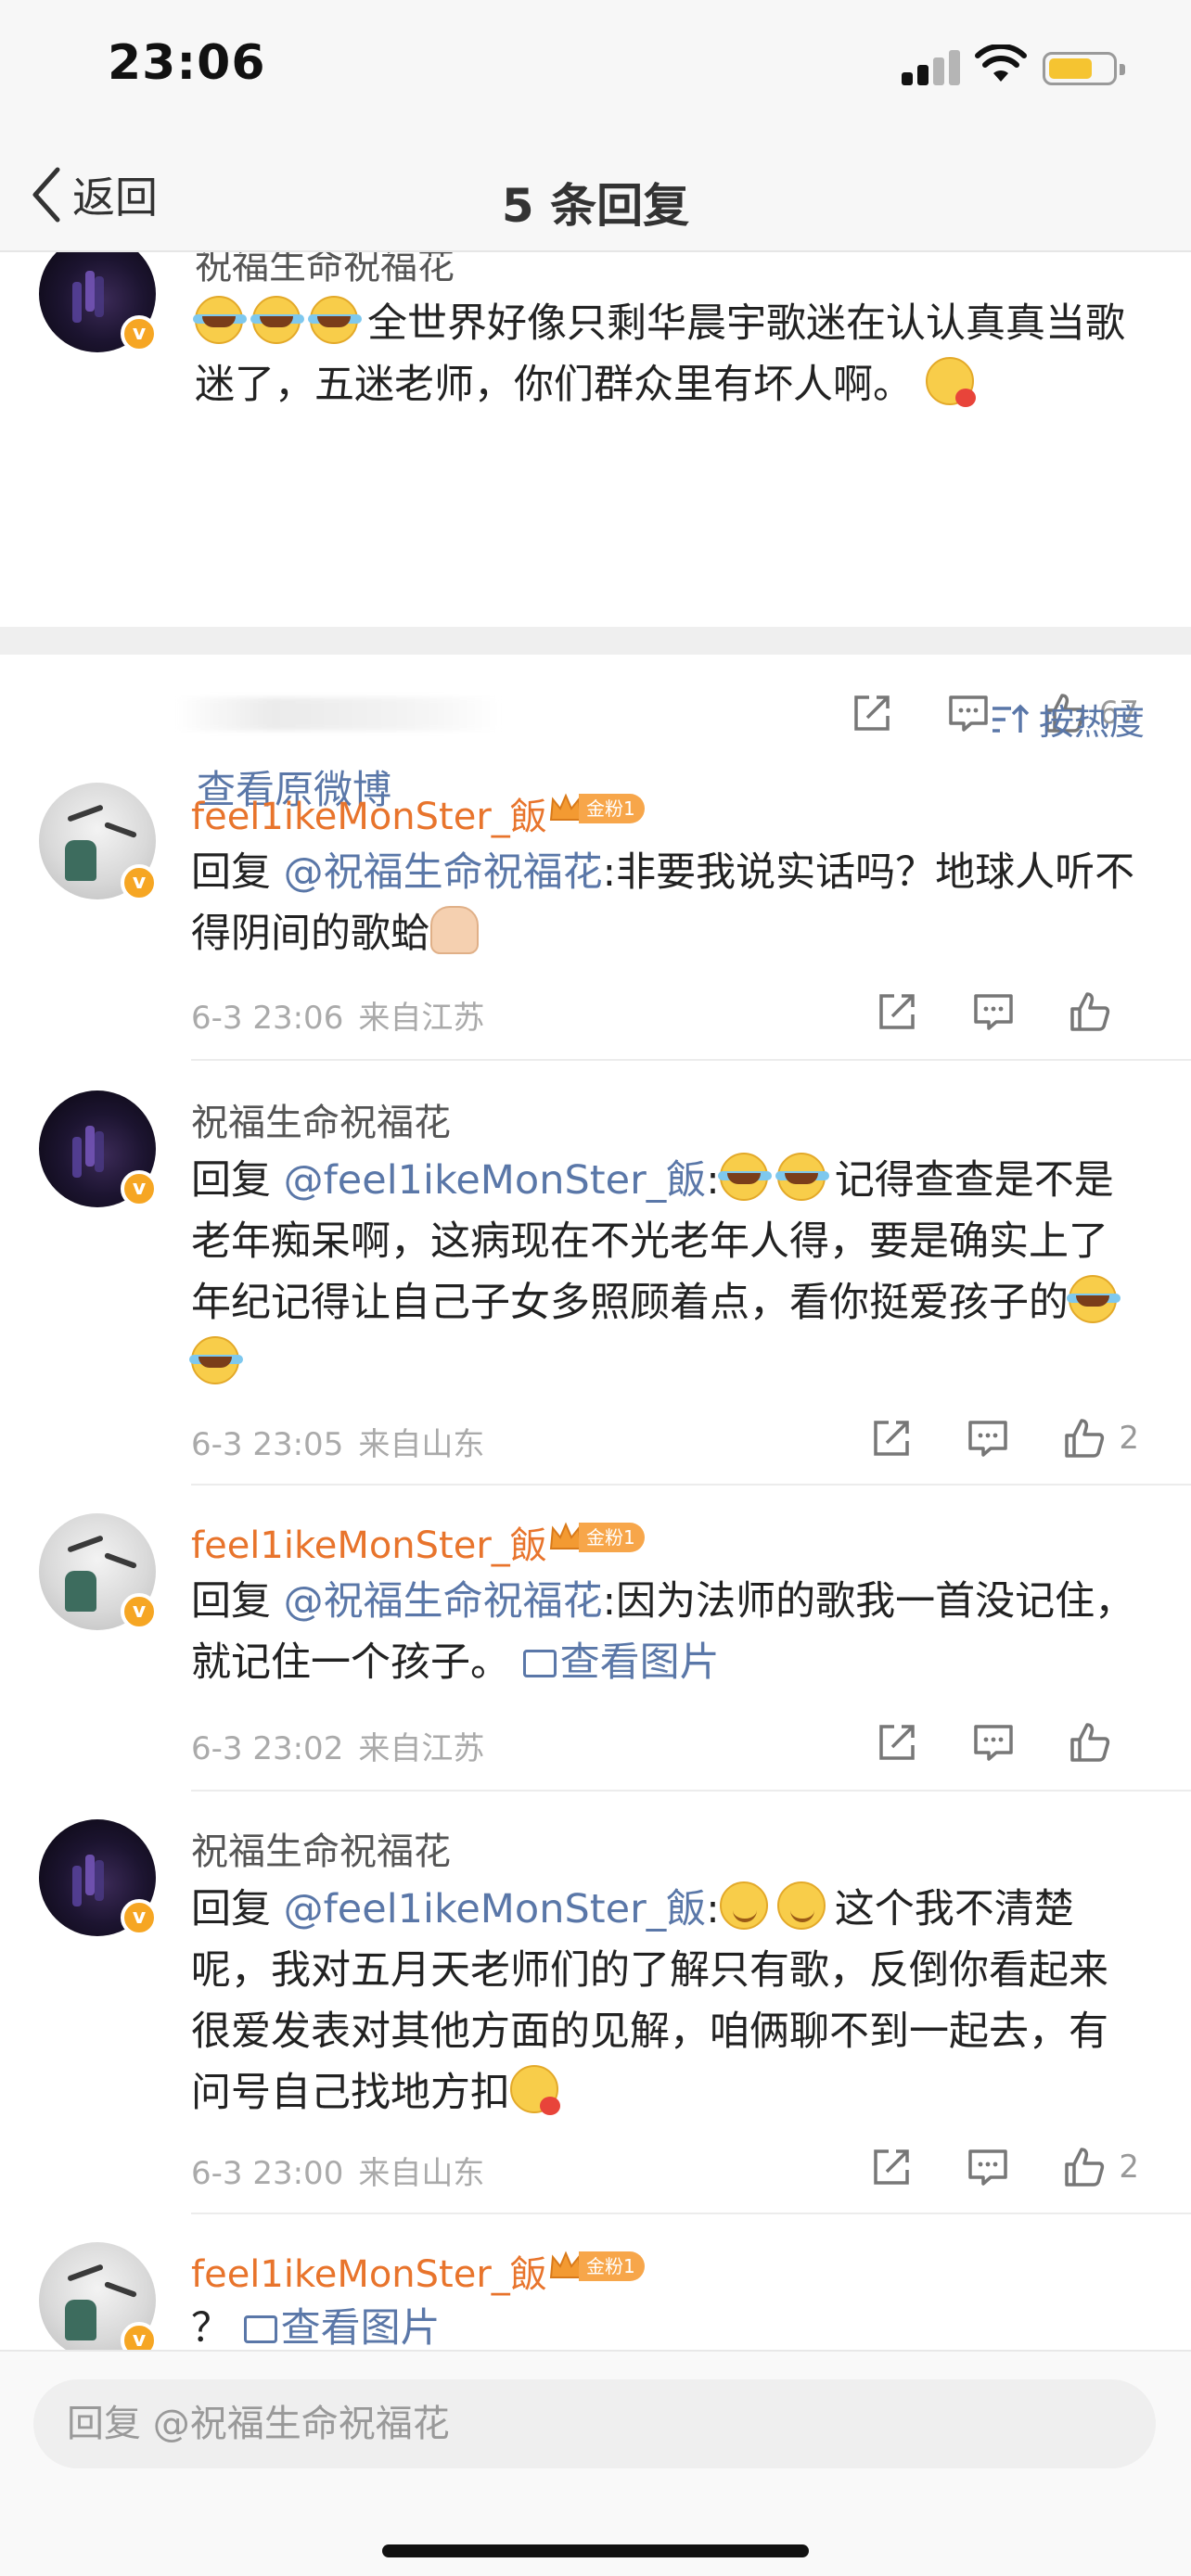  I want to click on section-divider, so click(595, 641).